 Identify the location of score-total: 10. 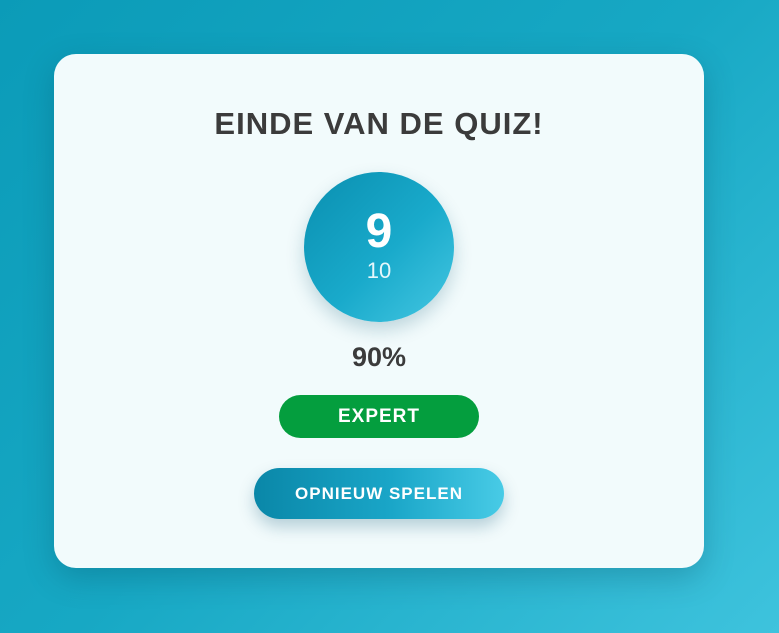
(379, 270).